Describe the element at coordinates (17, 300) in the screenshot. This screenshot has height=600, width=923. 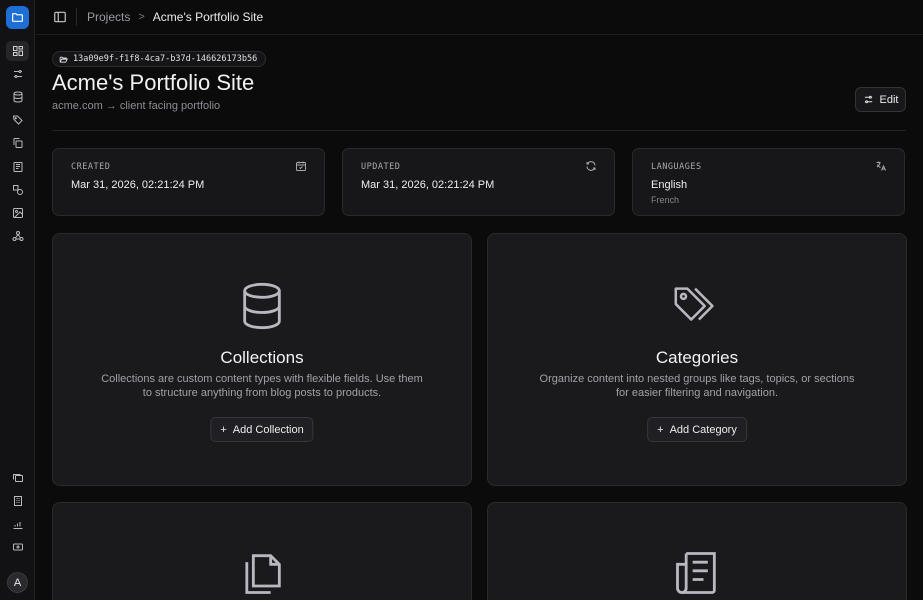
I see `sidebar: A` at that location.